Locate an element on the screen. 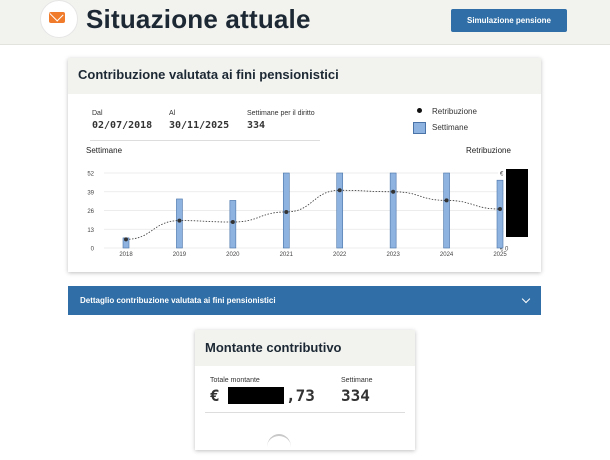 The height and width of the screenshot is (460, 610). to-date-label: Al is located at coordinates (172, 113).